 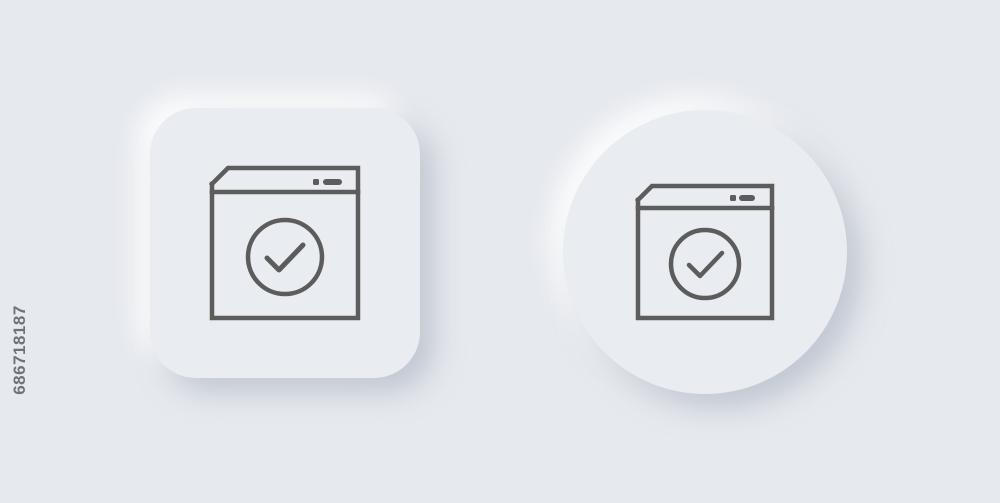 I want to click on watermark-id: 686718187, so click(x=19, y=350).